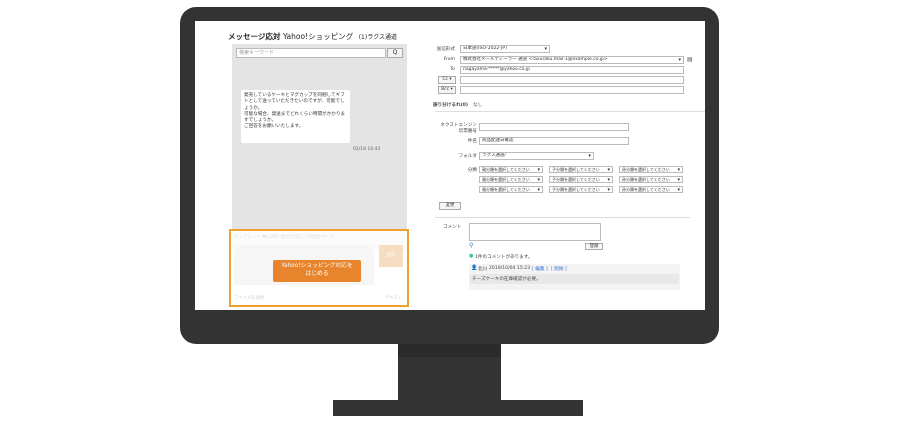 This screenshot has width=900, height=430. I want to click on comment-label: コメント, so click(452, 227).